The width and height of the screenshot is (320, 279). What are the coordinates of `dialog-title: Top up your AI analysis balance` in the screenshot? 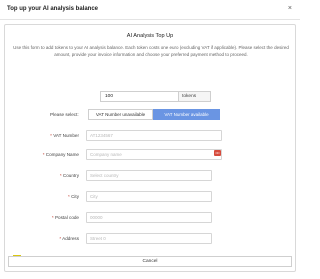 It's located at (53, 9).